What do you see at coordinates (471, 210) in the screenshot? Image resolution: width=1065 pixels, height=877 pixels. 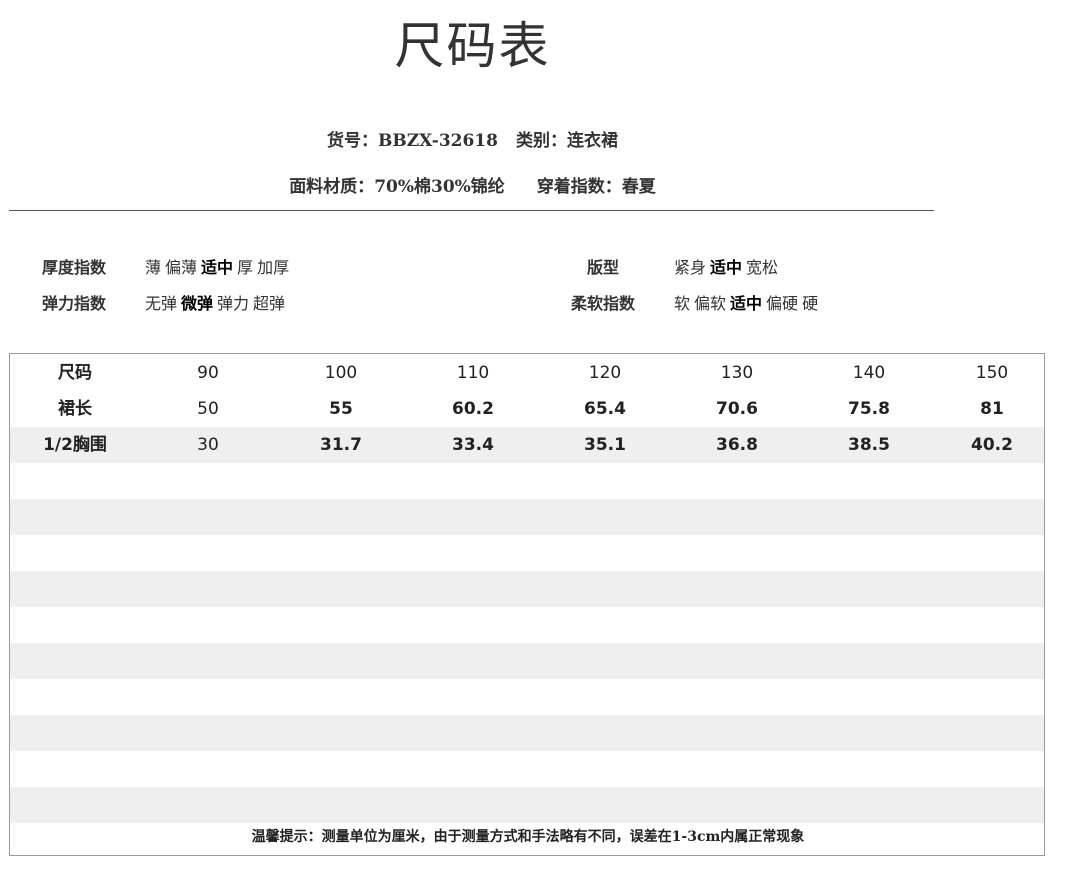 I see `header-divider` at bounding box center [471, 210].